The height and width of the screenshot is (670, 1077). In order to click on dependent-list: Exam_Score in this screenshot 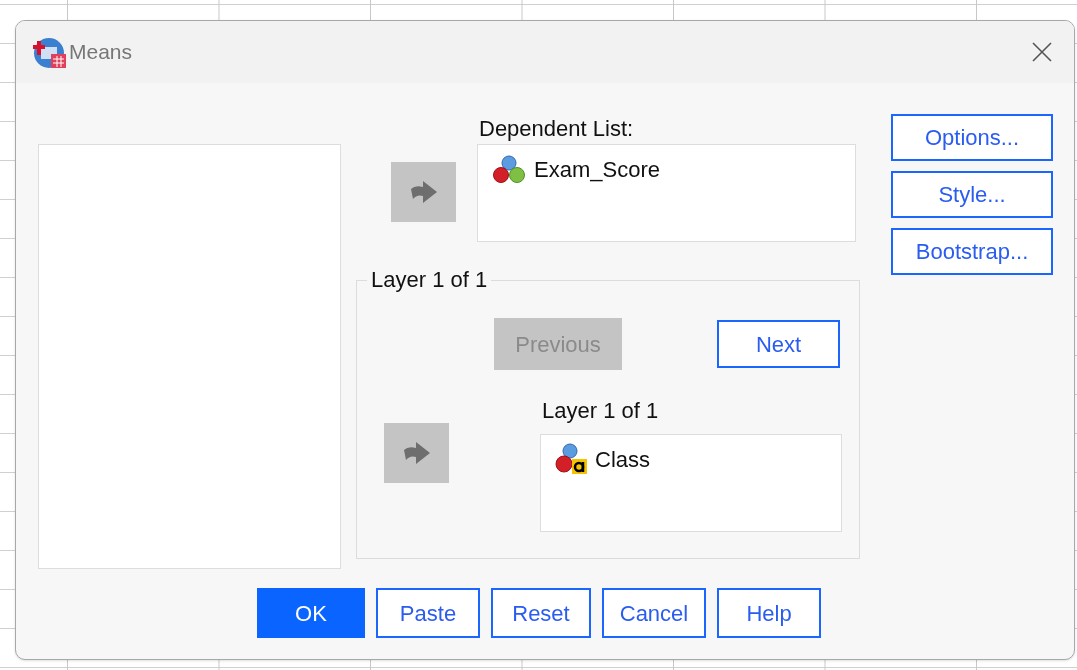, I will do `click(666, 193)`.